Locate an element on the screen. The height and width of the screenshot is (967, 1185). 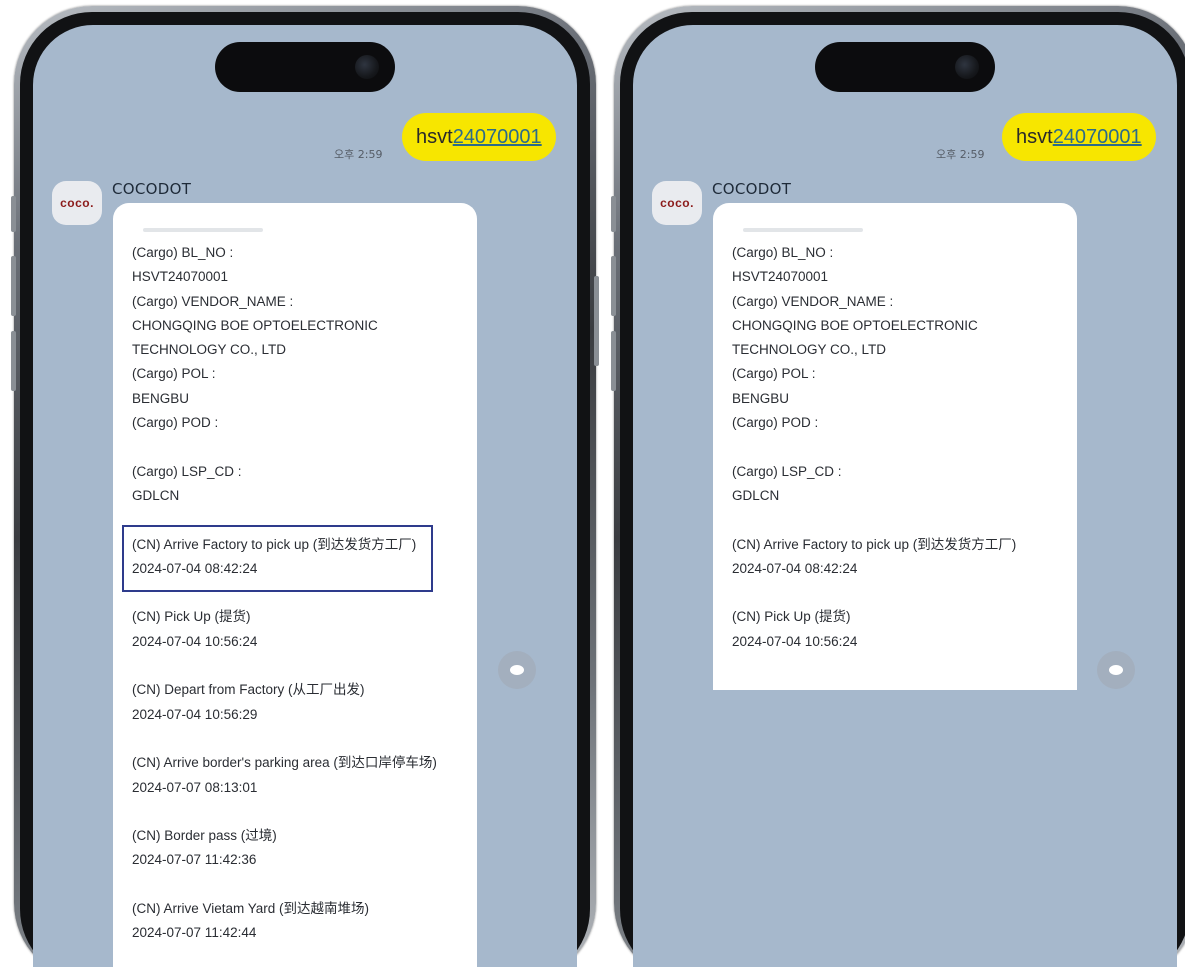
event-name: (CN) Arrive Factory to pick up (到达发货方工厂) is located at coordinates (874, 544).